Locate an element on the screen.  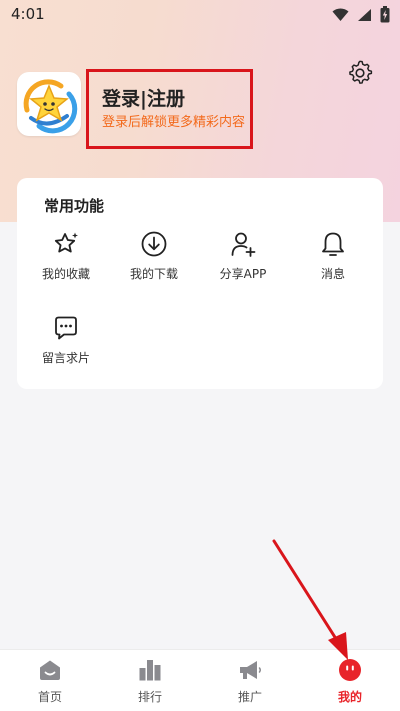
wifi-icon is located at coordinates (340, 14).